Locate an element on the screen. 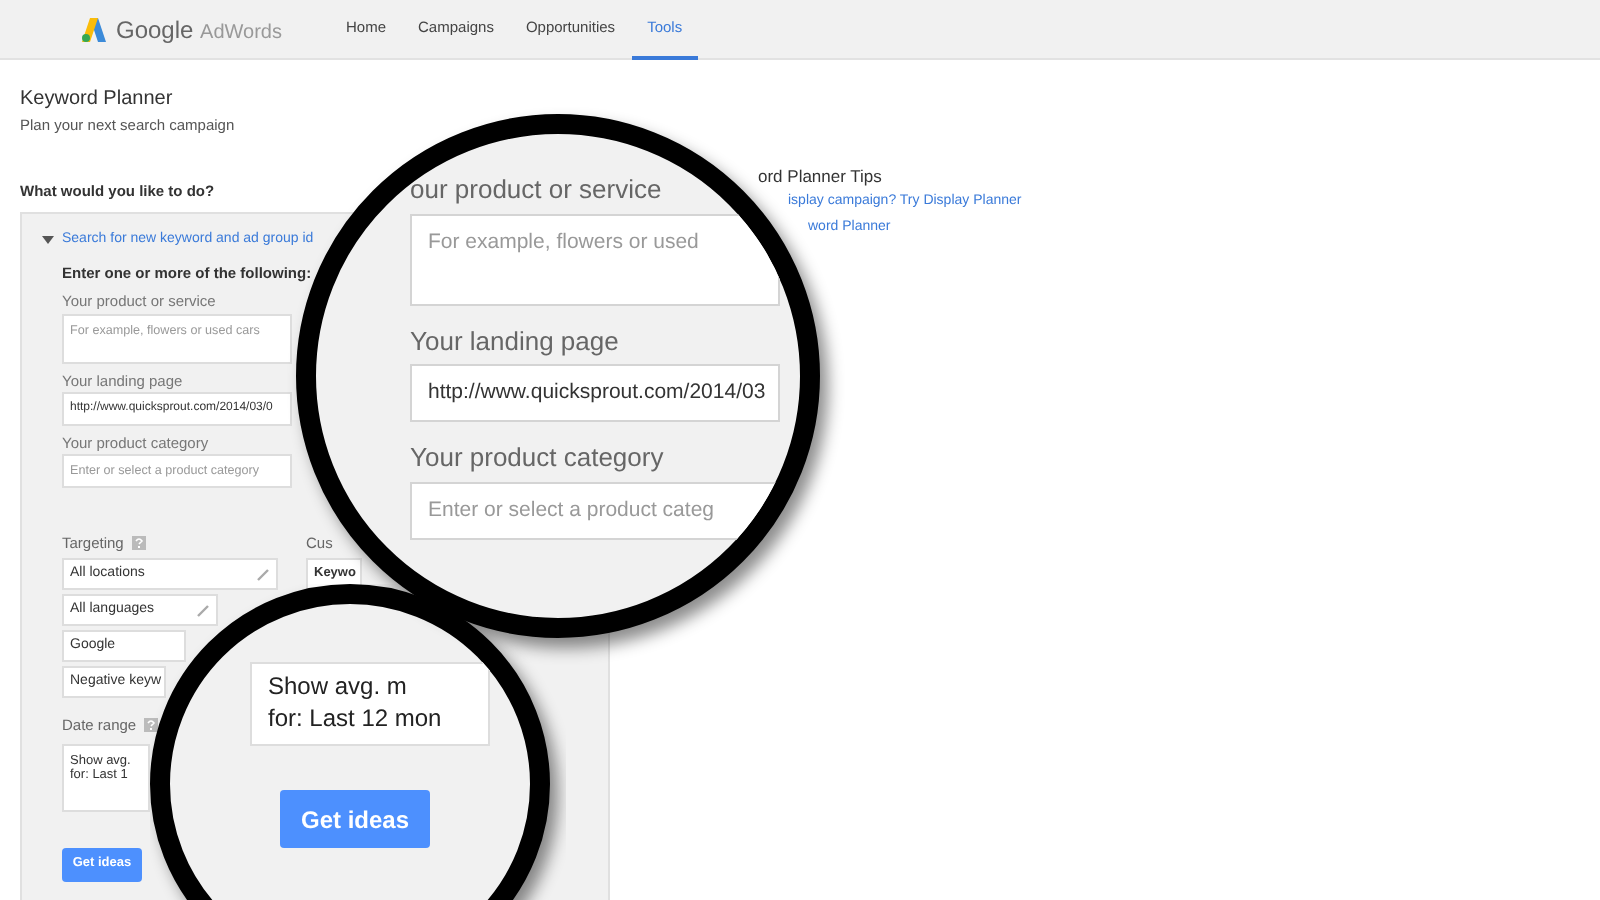 The image size is (1600, 900). field-label: our product or service is located at coordinates (536, 190).